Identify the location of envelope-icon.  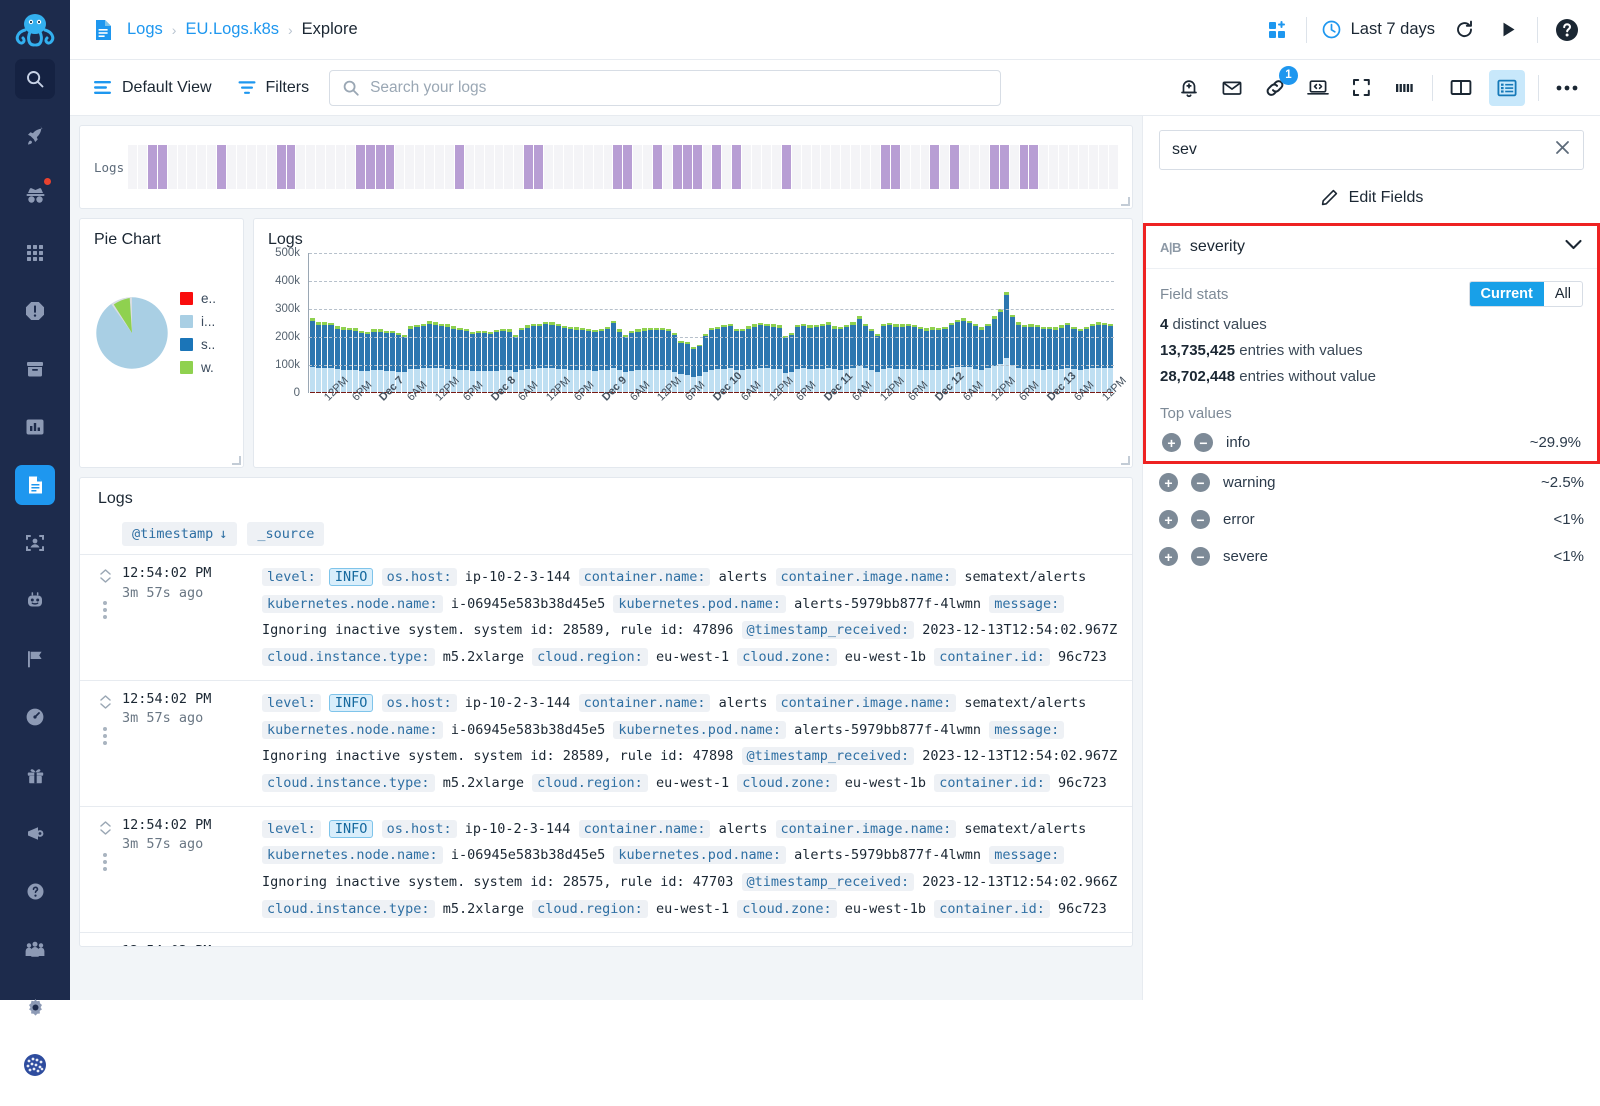
(1232, 88).